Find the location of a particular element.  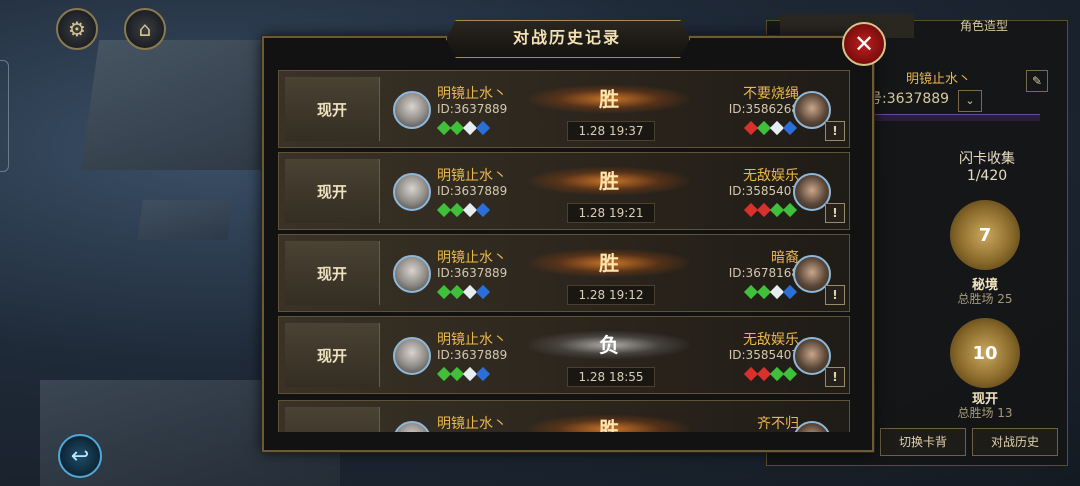

profile-progress-bar is located at coordinates (955, 117).